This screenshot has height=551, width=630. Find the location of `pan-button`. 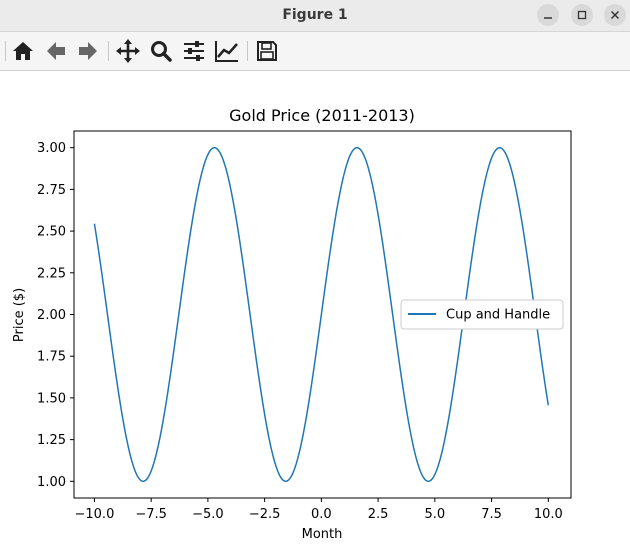

pan-button is located at coordinates (128, 51).